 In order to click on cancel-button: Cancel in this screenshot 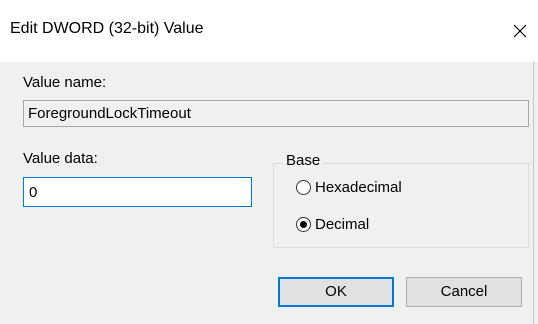, I will do `click(464, 292)`.